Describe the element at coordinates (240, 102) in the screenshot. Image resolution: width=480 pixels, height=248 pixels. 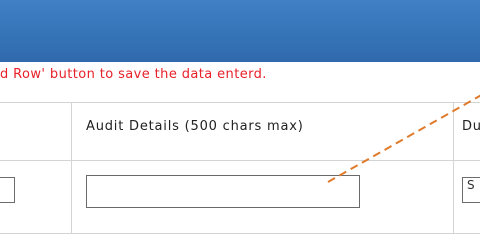
I see `table-top-border` at that location.